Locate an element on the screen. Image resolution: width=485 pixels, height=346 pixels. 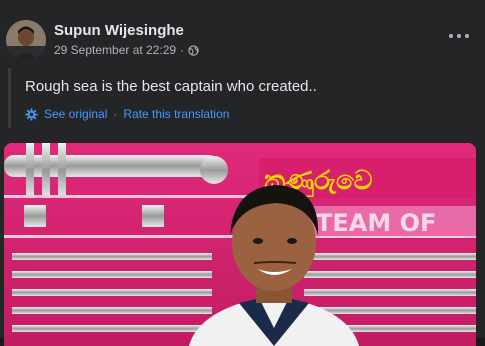
globe-icon is located at coordinates (193, 50).